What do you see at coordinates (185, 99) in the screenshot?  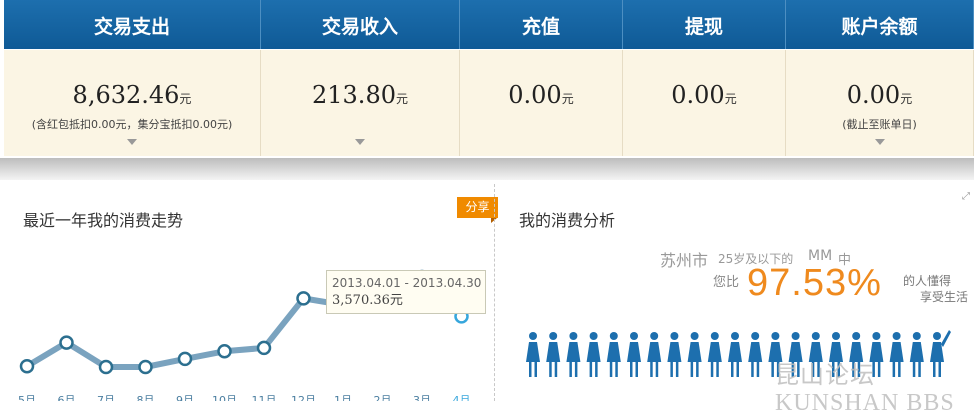 I see `expense-unit: 元` at bounding box center [185, 99].